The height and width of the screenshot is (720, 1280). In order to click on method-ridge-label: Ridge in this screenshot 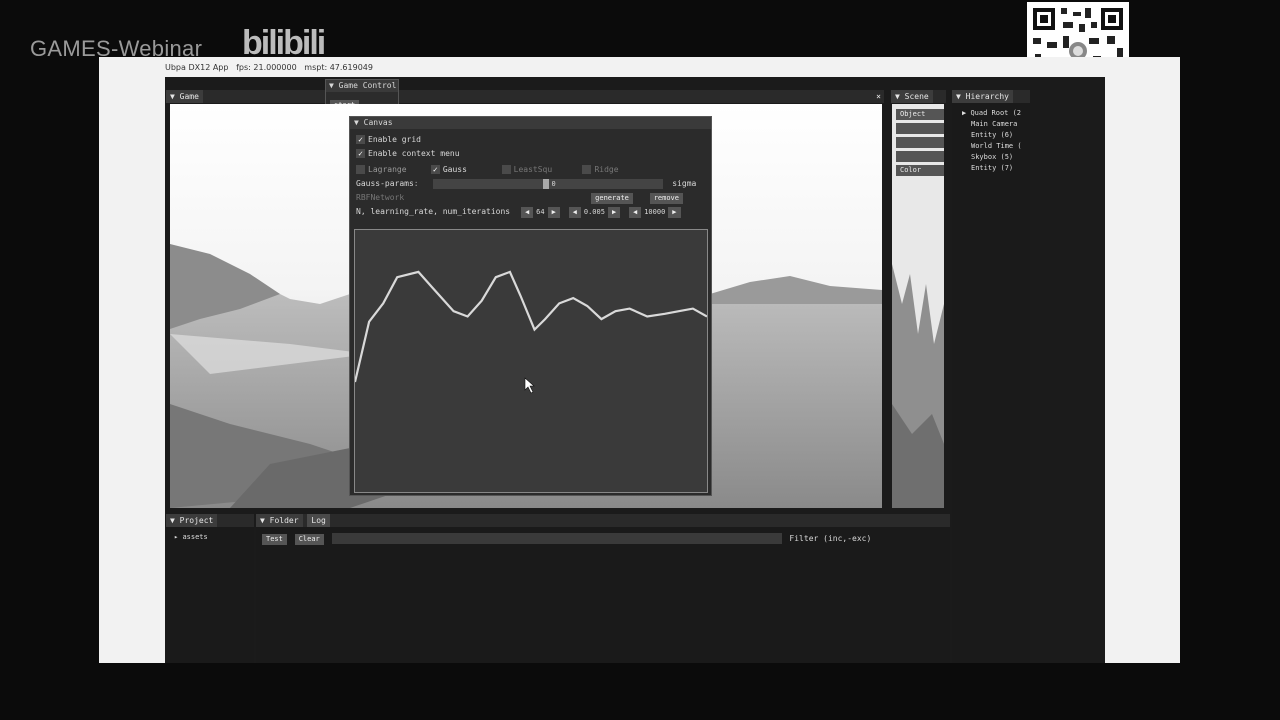, I will do `click(606, 169)`.